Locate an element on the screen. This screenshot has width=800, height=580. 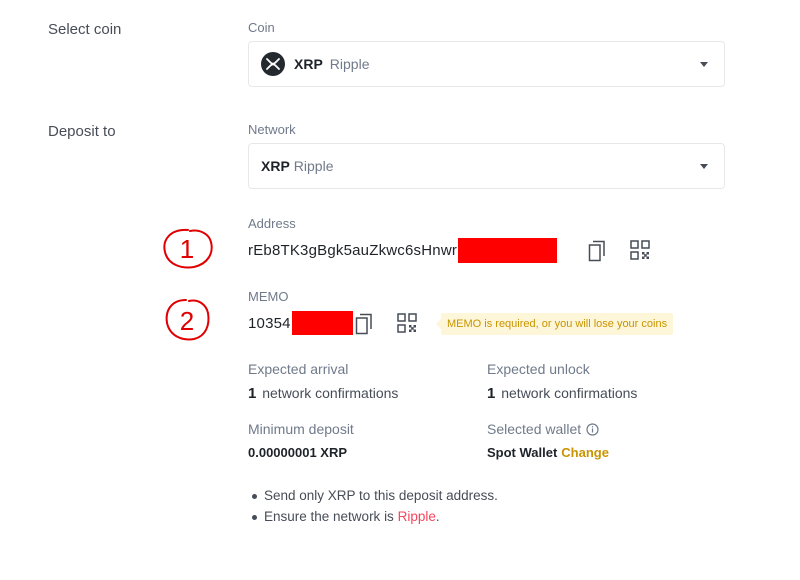
network-select: XRP Ripple is located at coordinates (486, 166).